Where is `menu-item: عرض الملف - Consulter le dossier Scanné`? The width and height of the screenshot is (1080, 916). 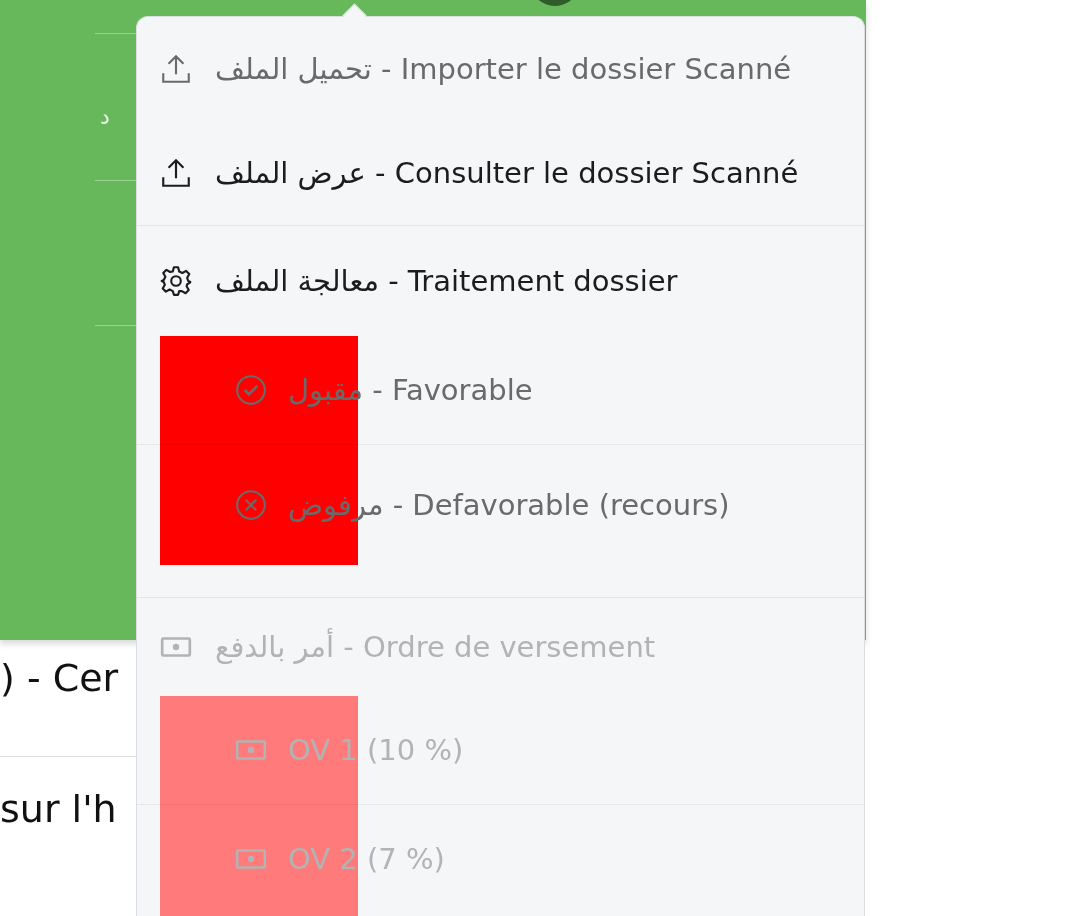
menu-item: عرض الملف - Consulter le dossier Scanné is located at coordinates (500, 173).